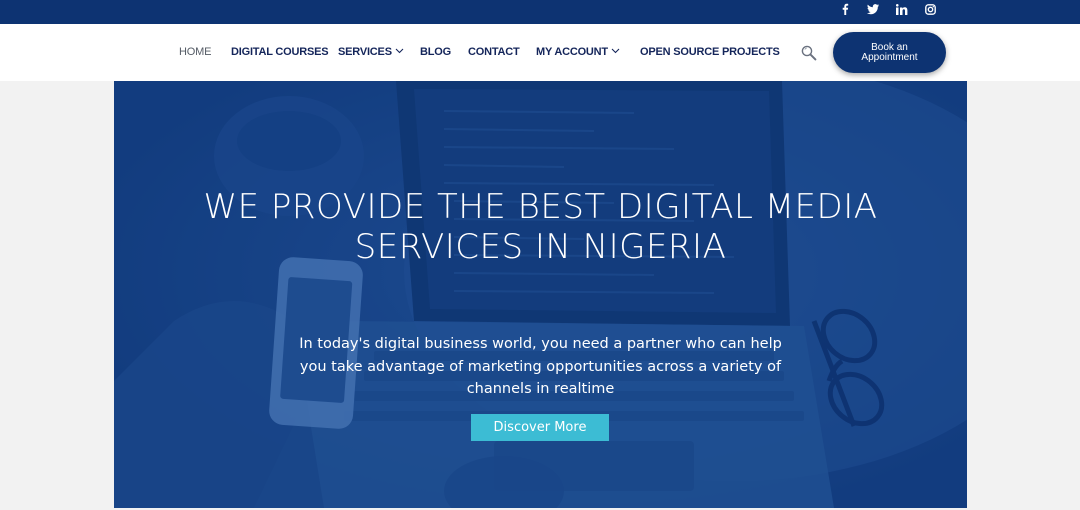 The image size is (1080, 510). I want to click on nav-services: SERVICES, so click(371, 52).